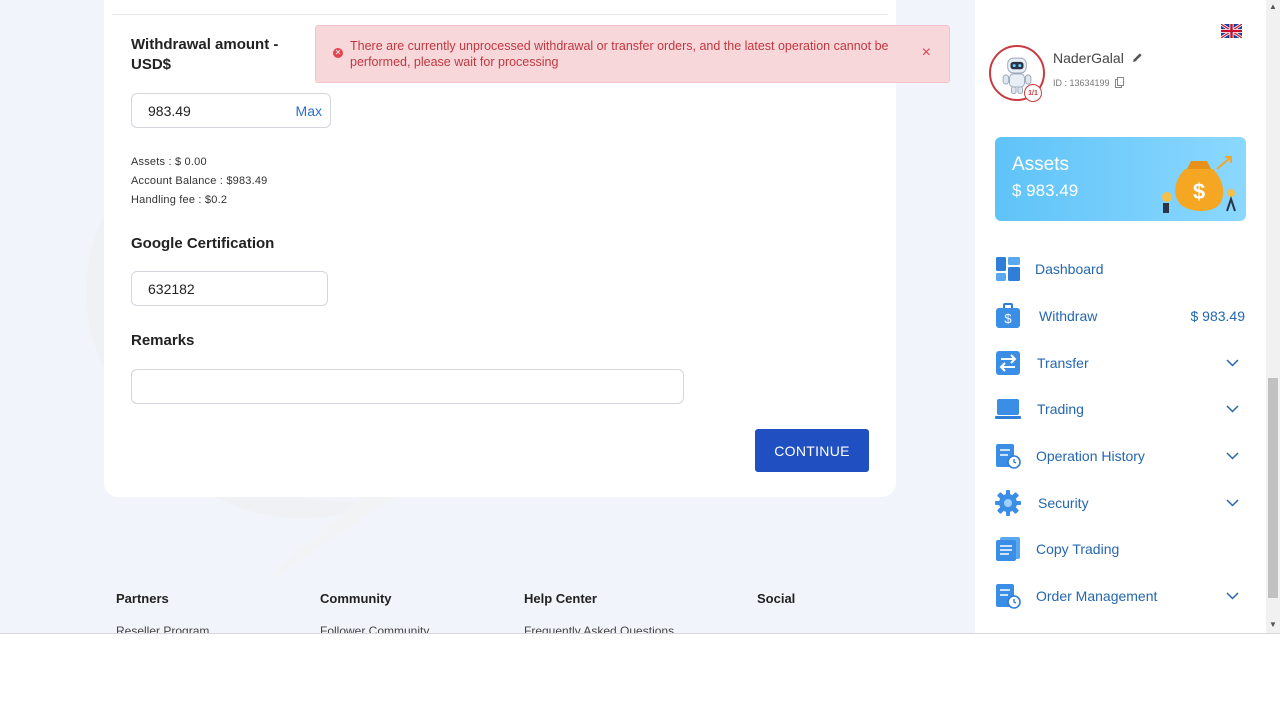  Describe the element at coordinates (1273, 625) in the screenshot. I see `scroll-down-arrow-icon: ▼` at that location.